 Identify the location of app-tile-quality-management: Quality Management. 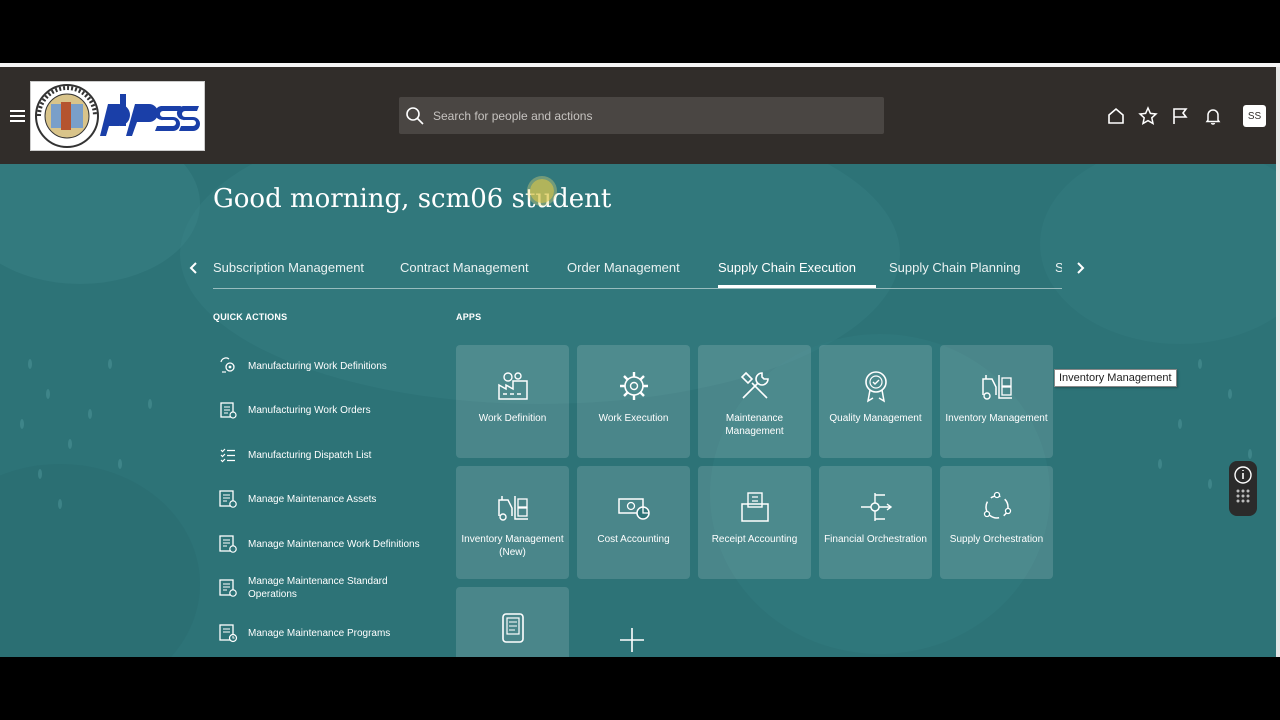
(875, 401).